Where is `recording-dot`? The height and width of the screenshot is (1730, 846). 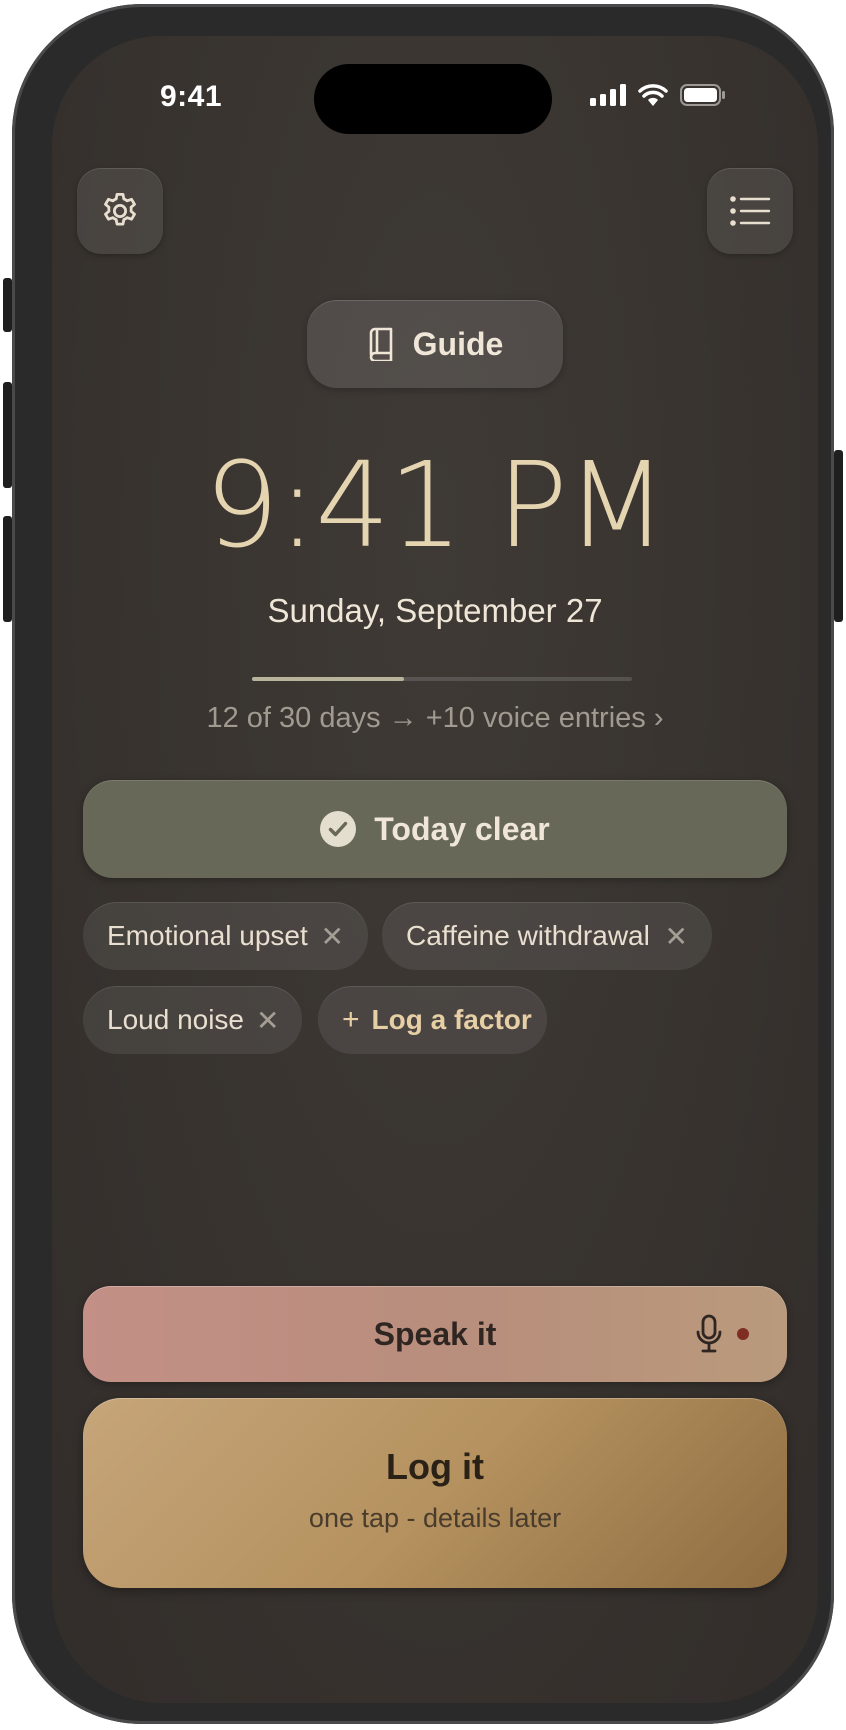 recording-dot is located at coordinates (743, 1334).